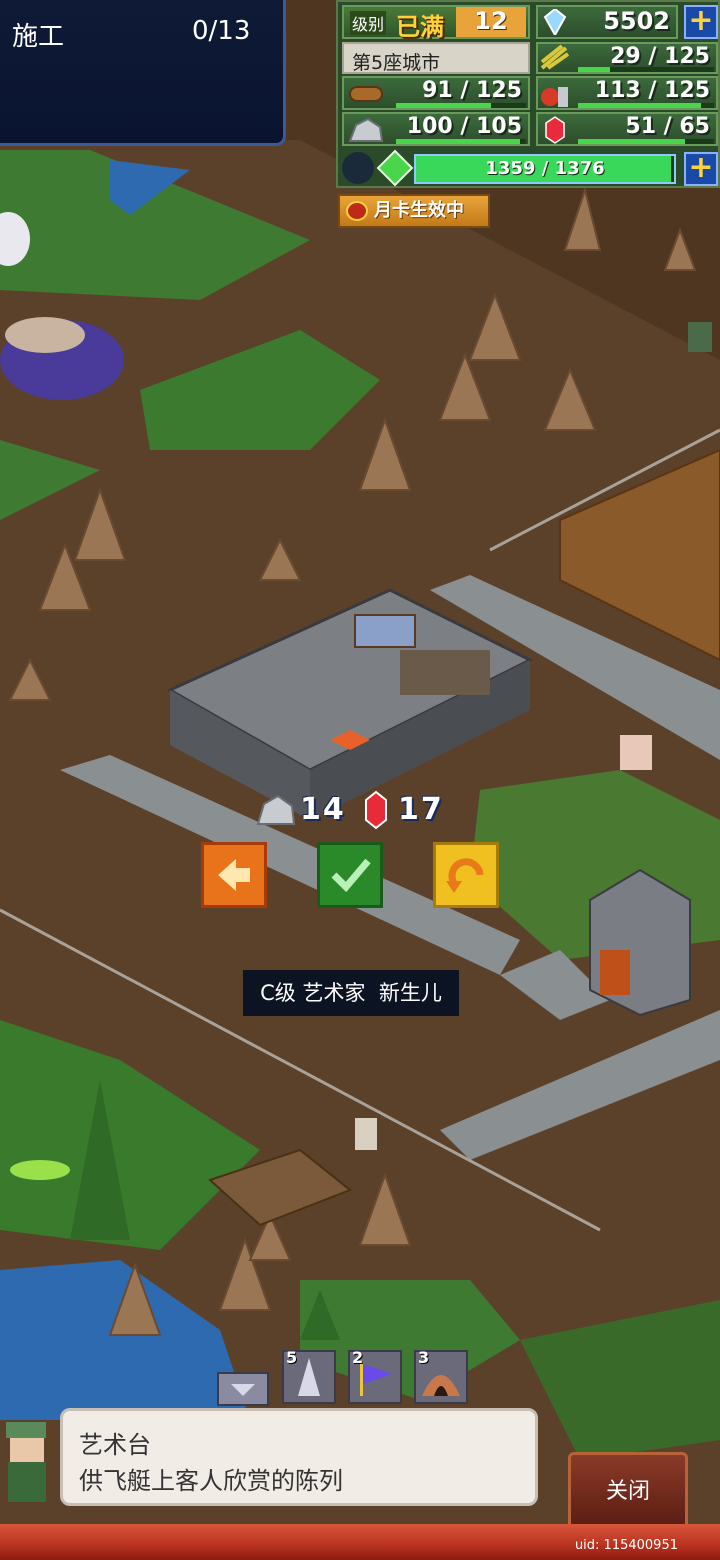 Image resolution: width=720 pixels, height=1560 pixels. What do you see at coordinates (357, 211) in the screenshot?
I see `crown-icon` at bounding box center [357, 211].